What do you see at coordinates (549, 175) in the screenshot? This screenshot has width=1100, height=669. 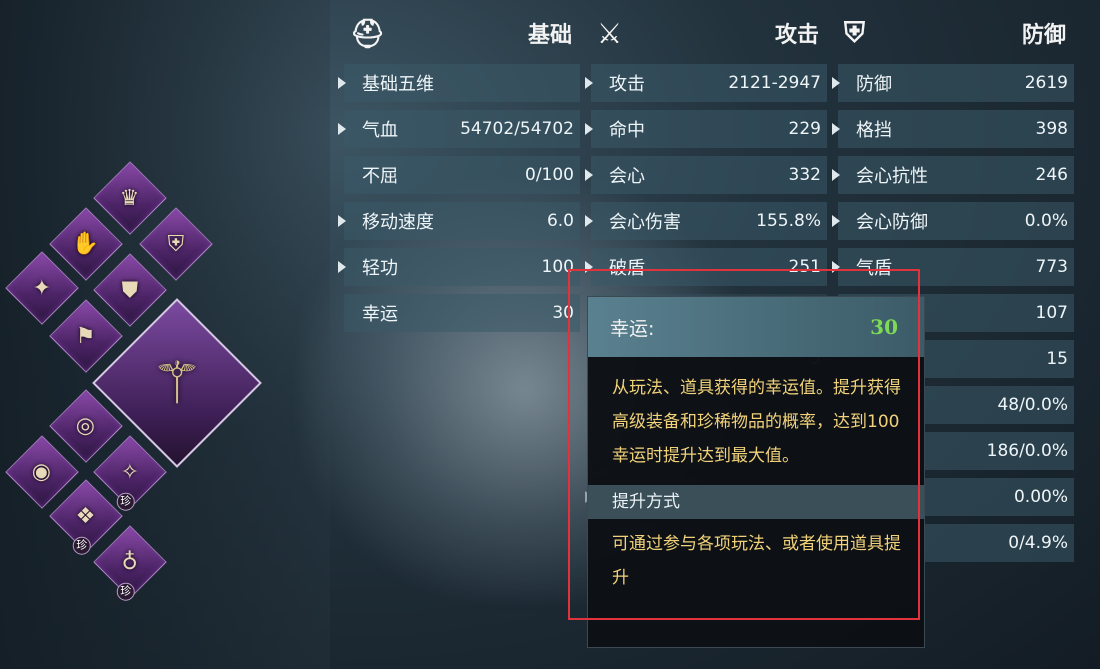 I see `stat-value: 0/100` at bounding box center [549, 175].